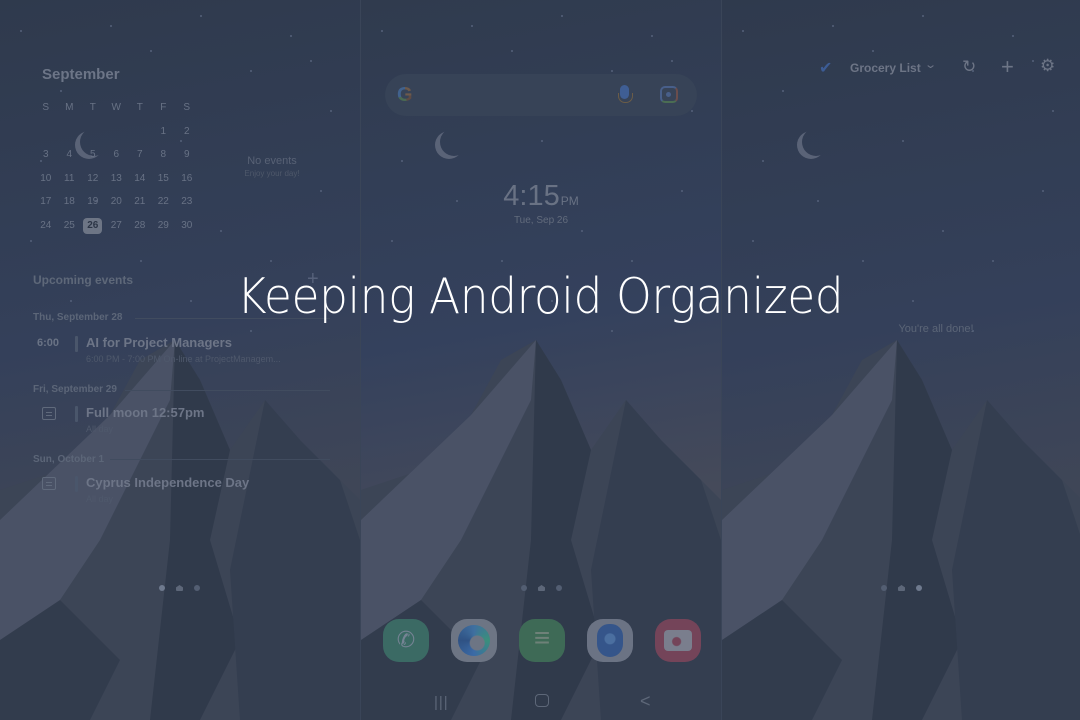  What do you see at coordinates (116, 155) in the screenshot?
I see `calendar-day: 6` at bounding box center [116, 155].